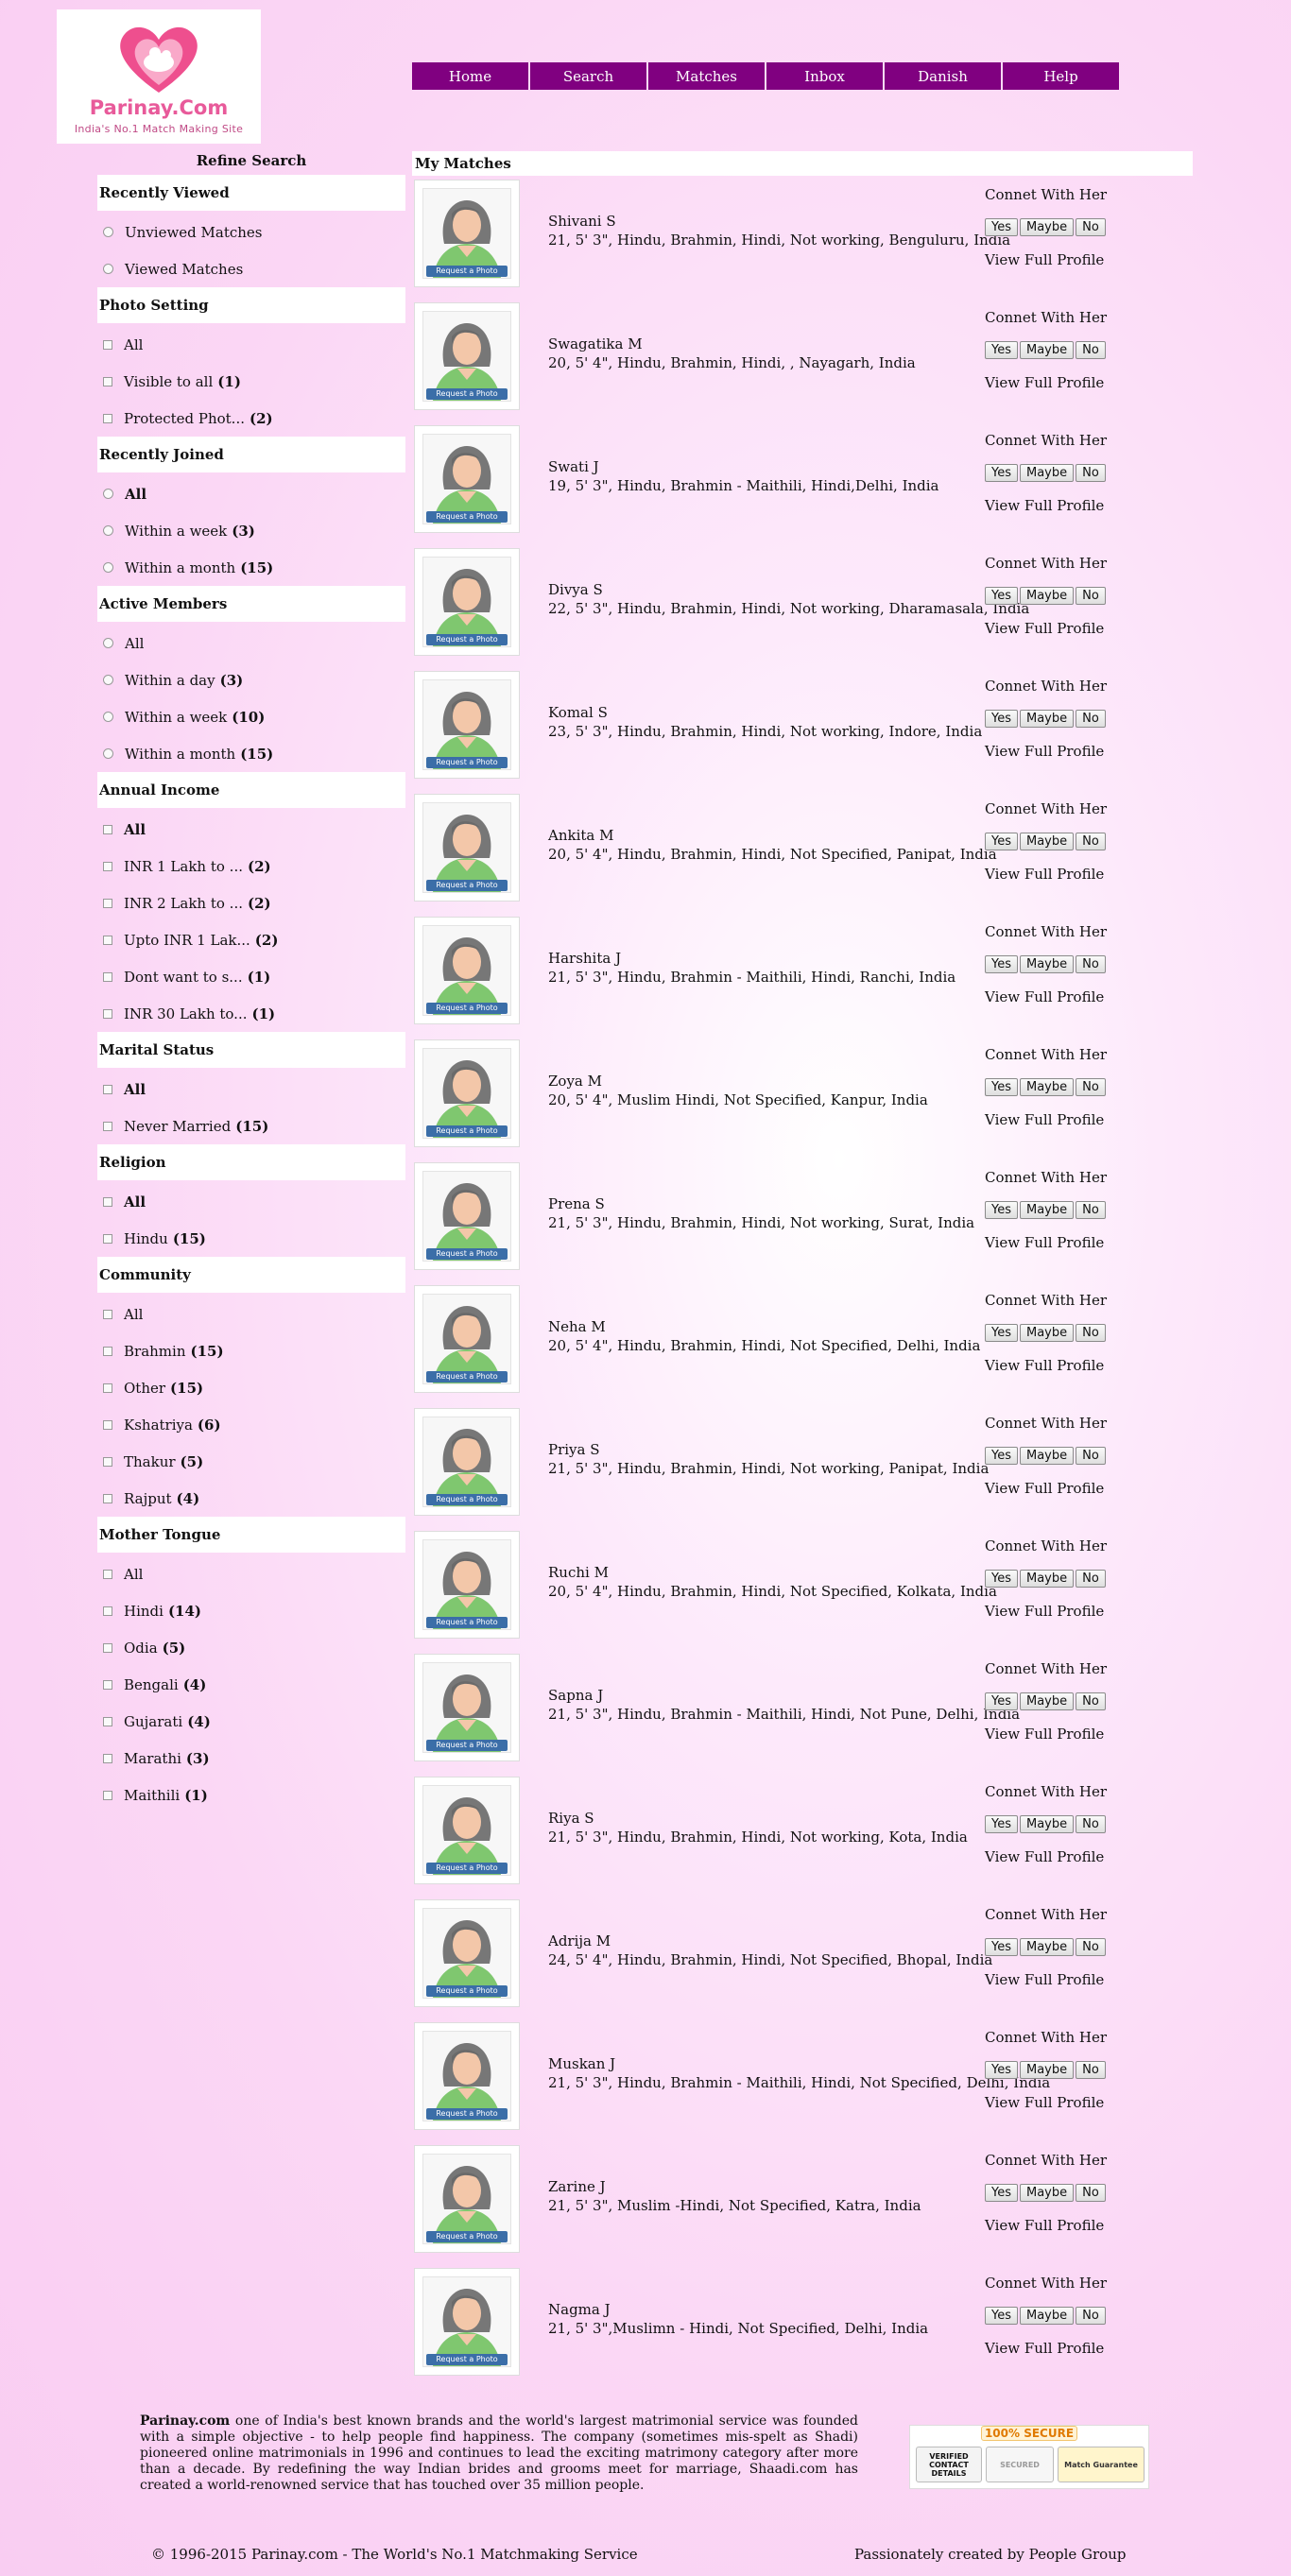 The image size is (1291, 2576). I want to click on match-name: Shivani S, so click(779, 221).